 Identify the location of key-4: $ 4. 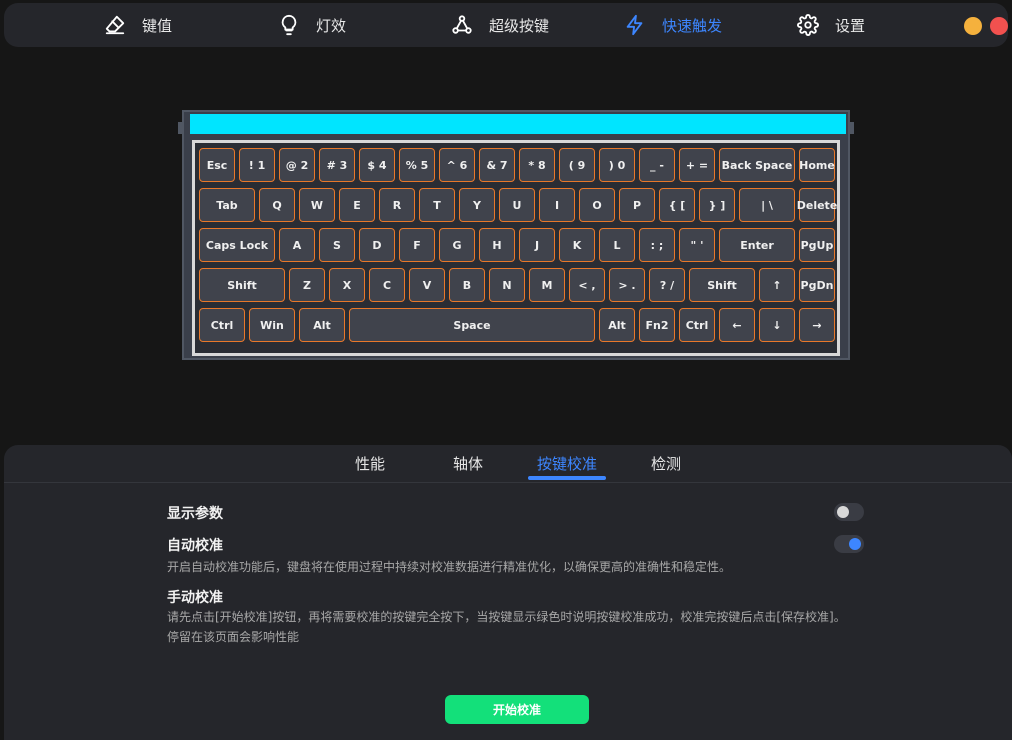
(377, 165).